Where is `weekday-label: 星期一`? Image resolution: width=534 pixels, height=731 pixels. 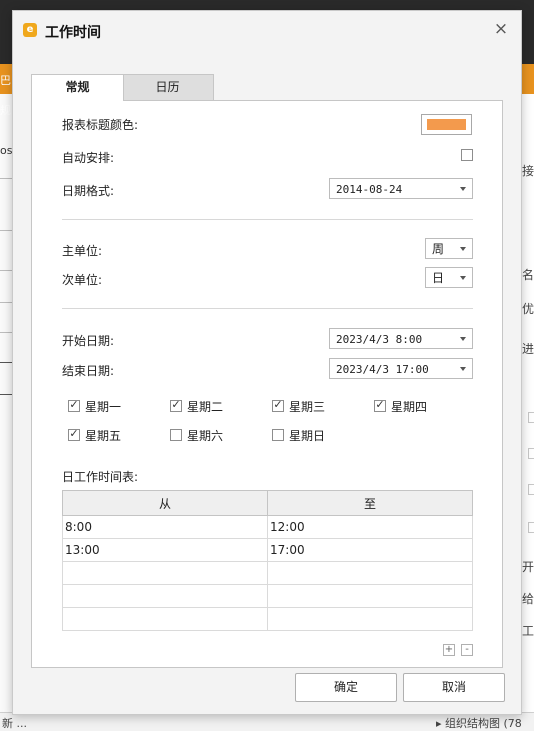 weekday-label: 星期一 is located at coordinates (103, 407).